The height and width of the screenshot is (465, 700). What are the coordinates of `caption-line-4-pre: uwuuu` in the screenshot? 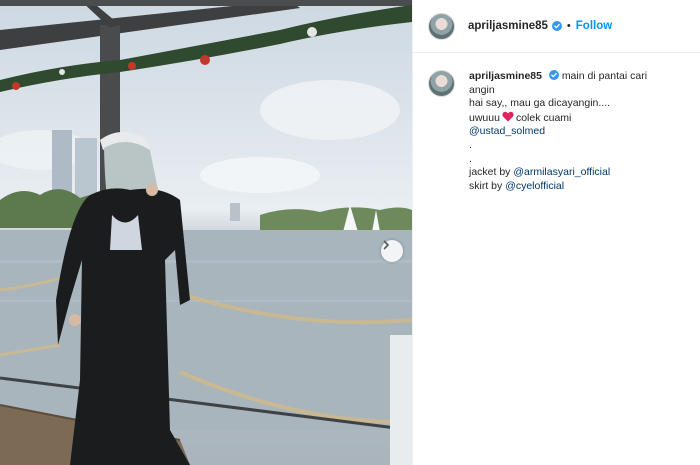 It's located at (484, 117).